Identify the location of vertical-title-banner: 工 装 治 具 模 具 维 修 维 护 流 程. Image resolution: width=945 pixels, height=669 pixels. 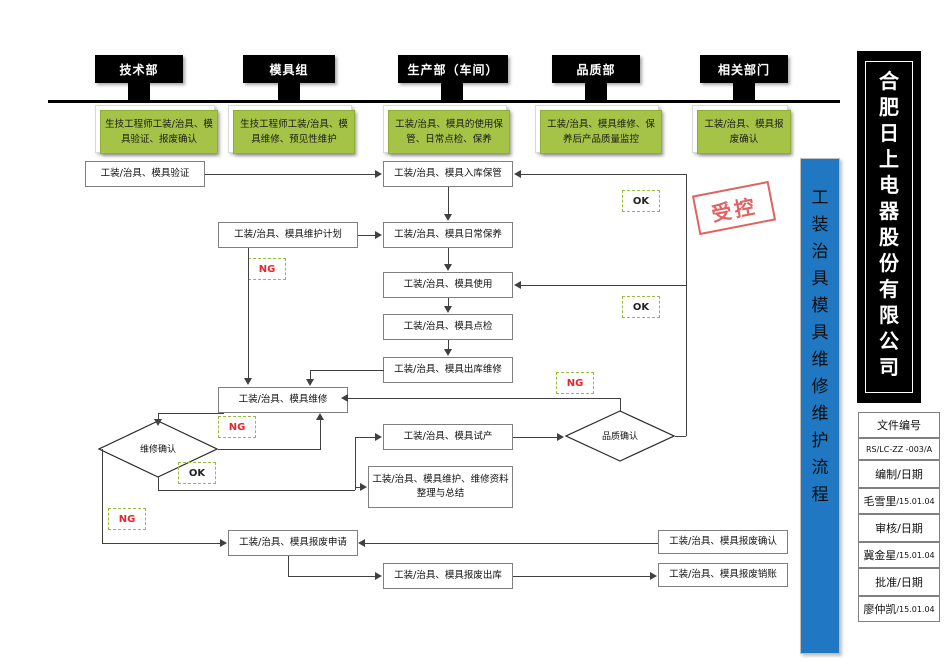
(820, 406).